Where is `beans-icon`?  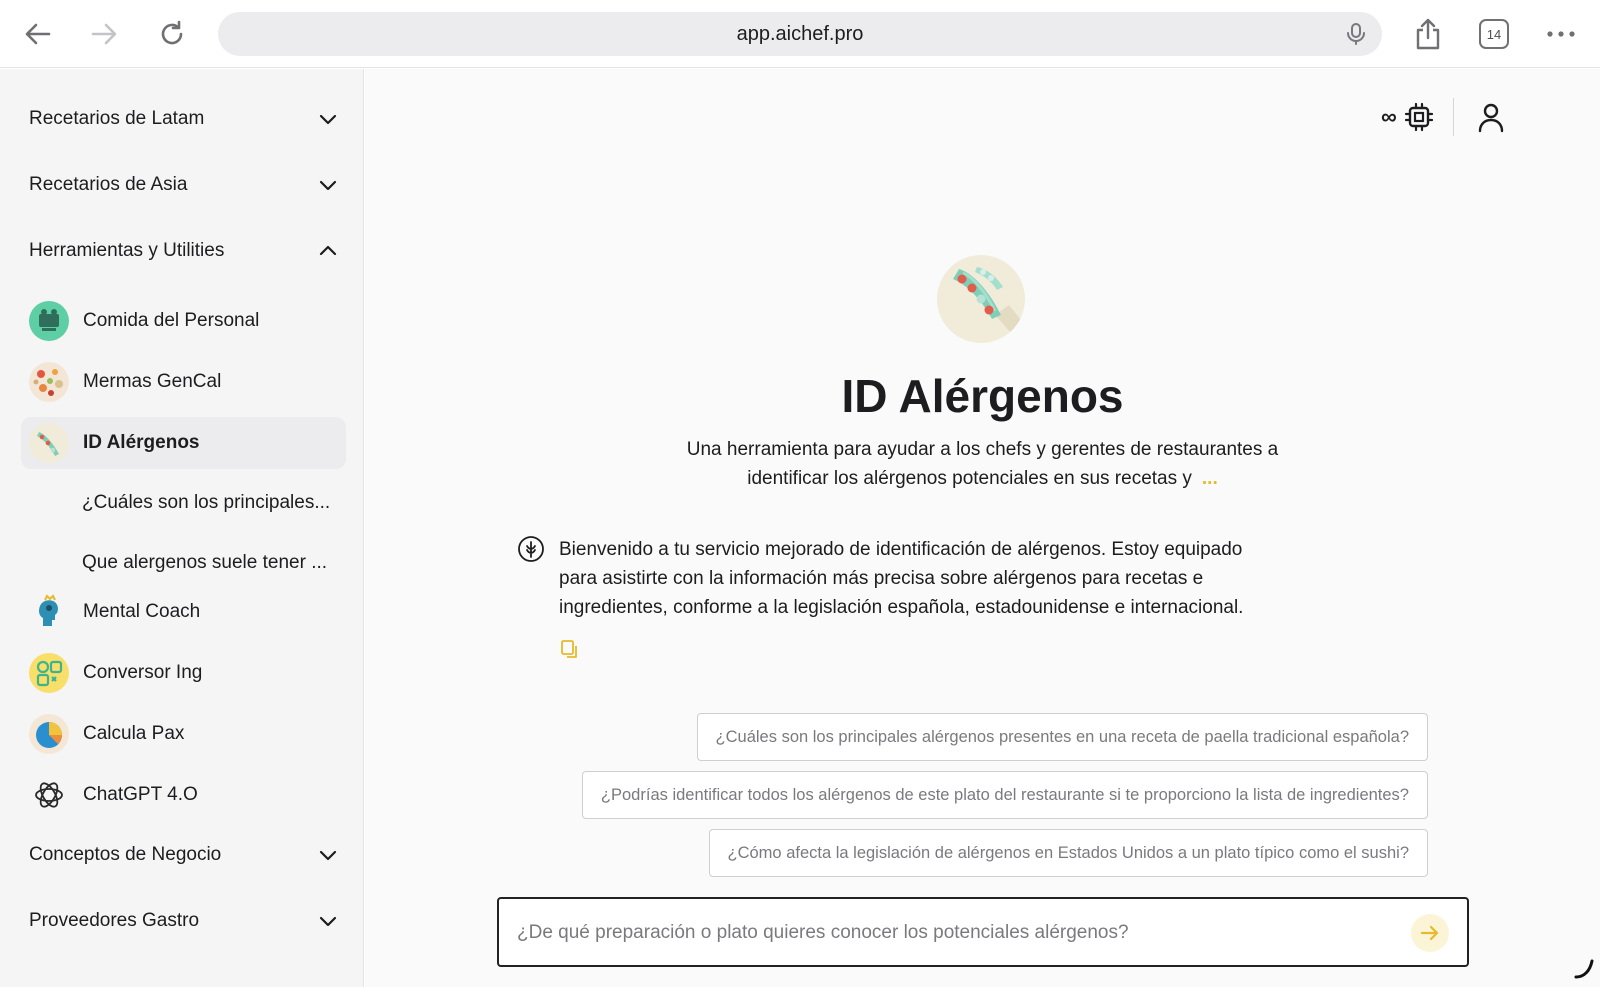 beans-icon is located at coordinates (49, 443).